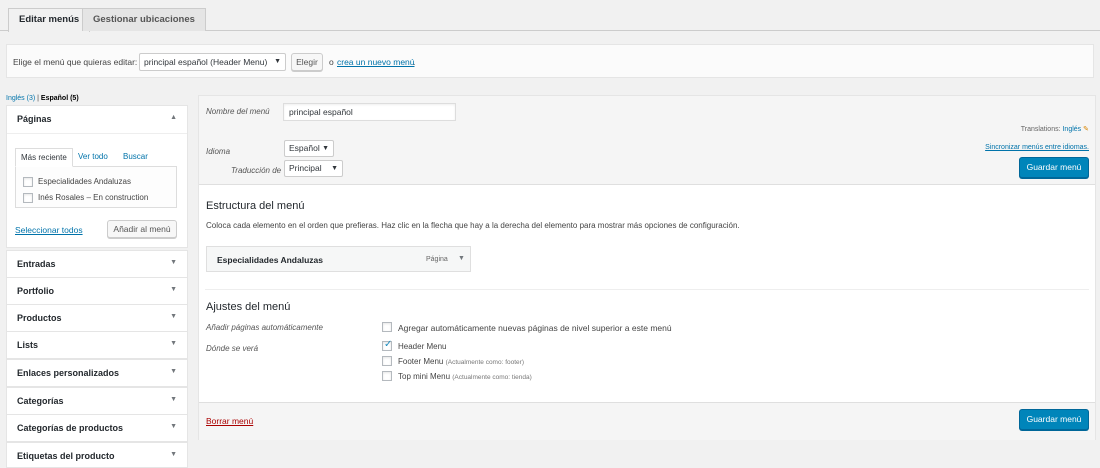  I want to click on lang-link-espanol: Español (5), so click(60, 98).